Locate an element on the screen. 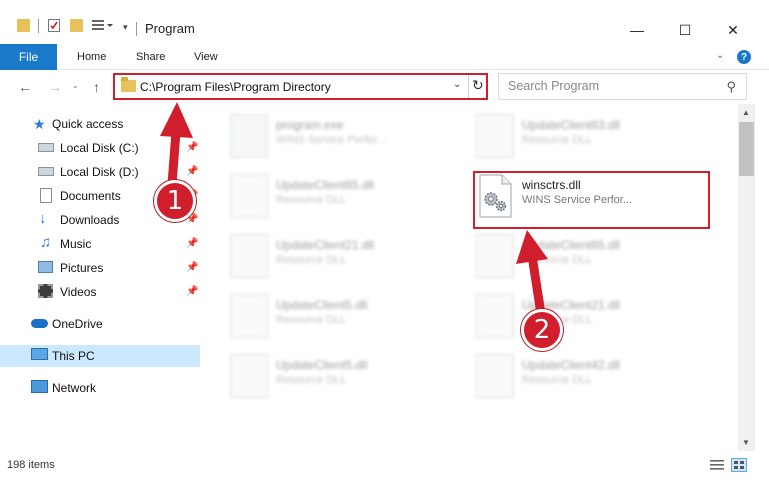 The width and height of the screenshot is (769, 485). expand-ribbon-icon: ⌄ is located at coordinates (720, 55).